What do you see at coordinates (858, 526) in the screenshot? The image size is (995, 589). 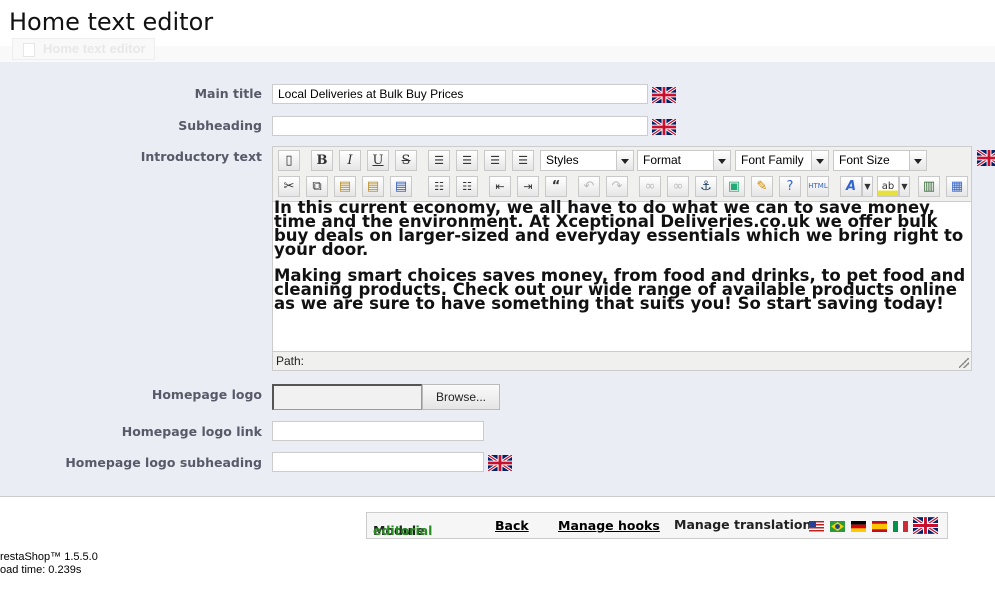 I see `germany-flag-icon` at bounding box center [858, 526].